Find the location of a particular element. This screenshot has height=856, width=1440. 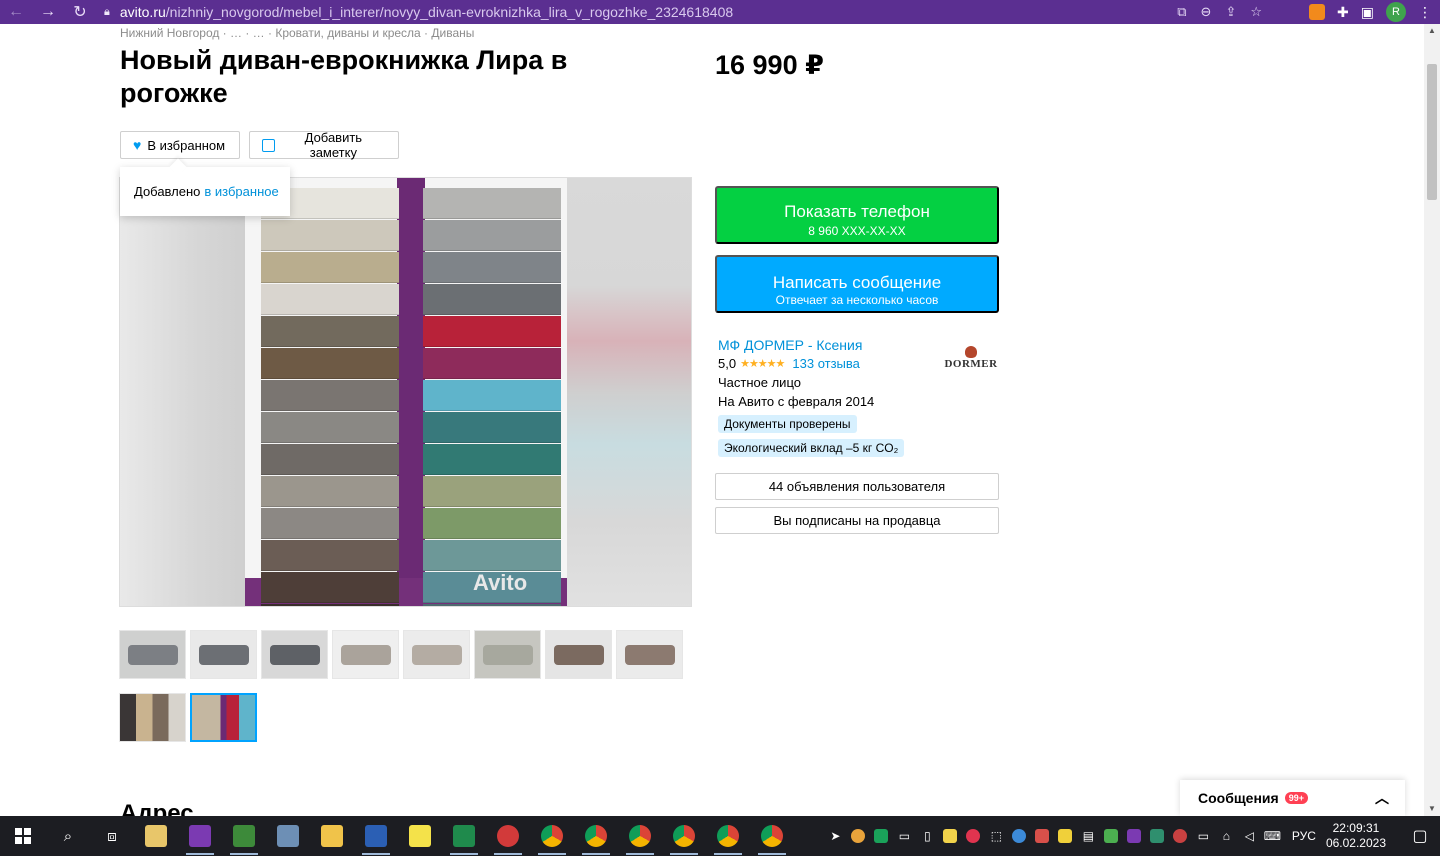

tray-fx-icon is located at coordinates (1157, 836).